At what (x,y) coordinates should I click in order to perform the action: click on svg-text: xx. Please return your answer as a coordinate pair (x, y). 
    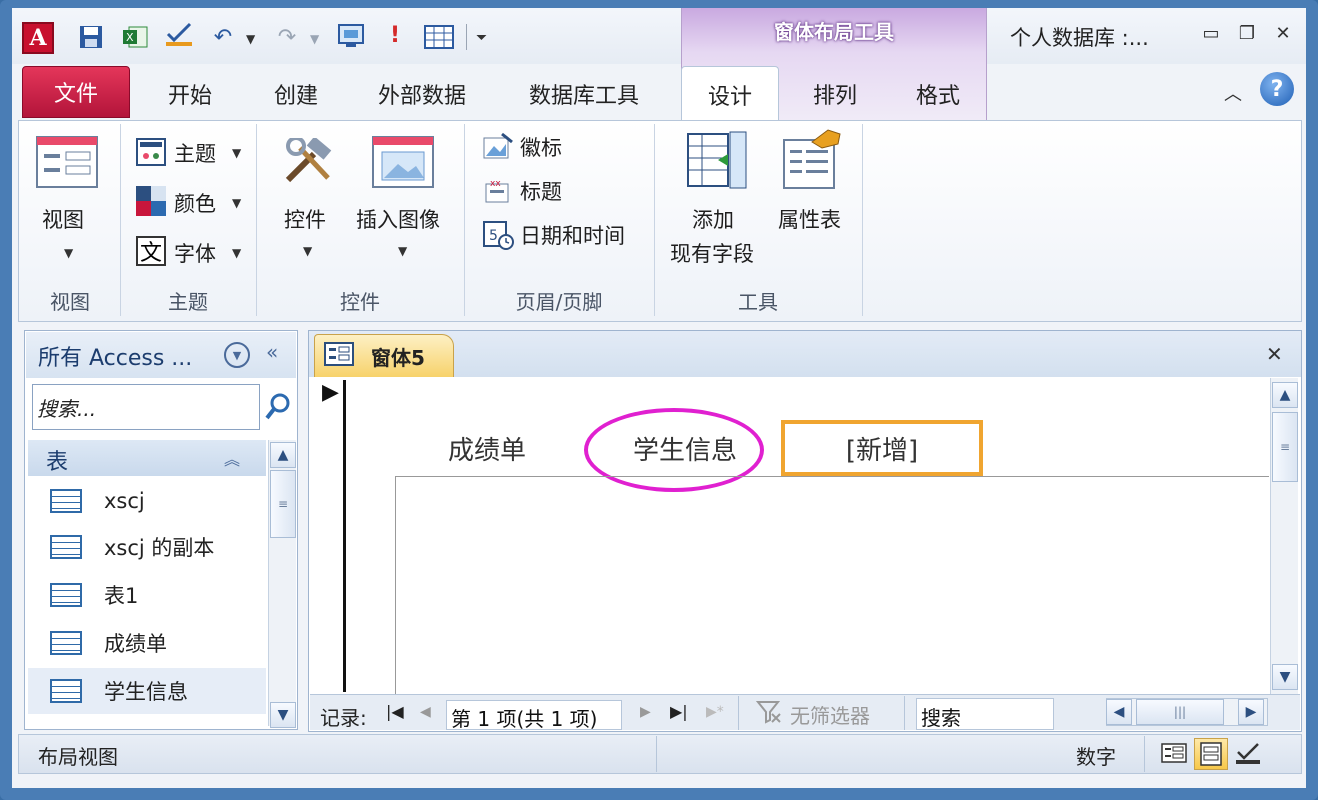
    Looking at the image, I should click on (495, 184).